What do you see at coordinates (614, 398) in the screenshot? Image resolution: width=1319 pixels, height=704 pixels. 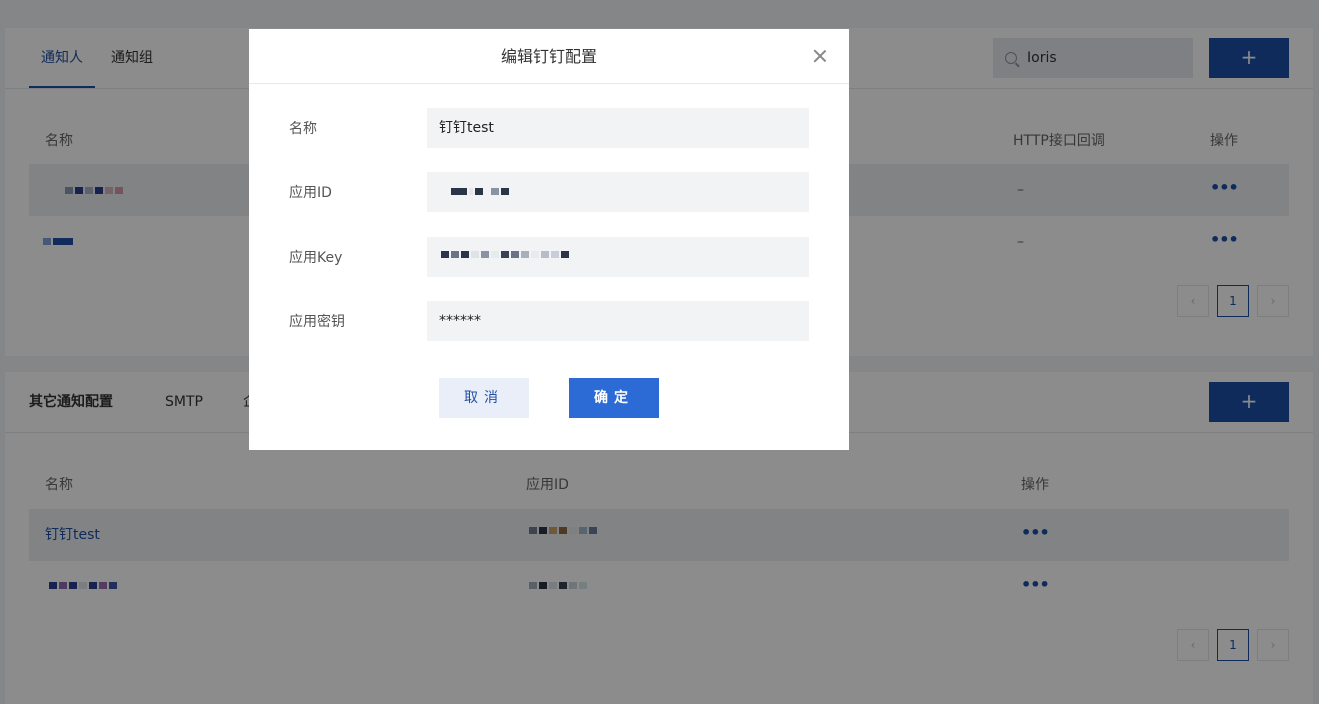 I see `confirm-button: 确定` at bounding box center [614, 398].